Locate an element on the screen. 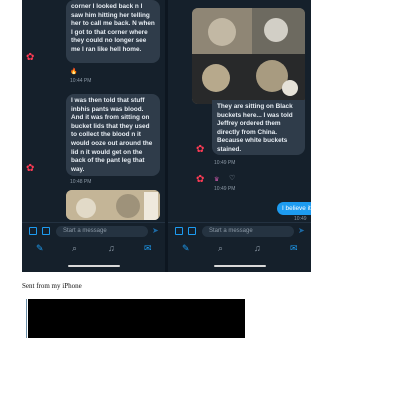 The image size is (400, 400). redaction-box is located at coordinates (136, 318).